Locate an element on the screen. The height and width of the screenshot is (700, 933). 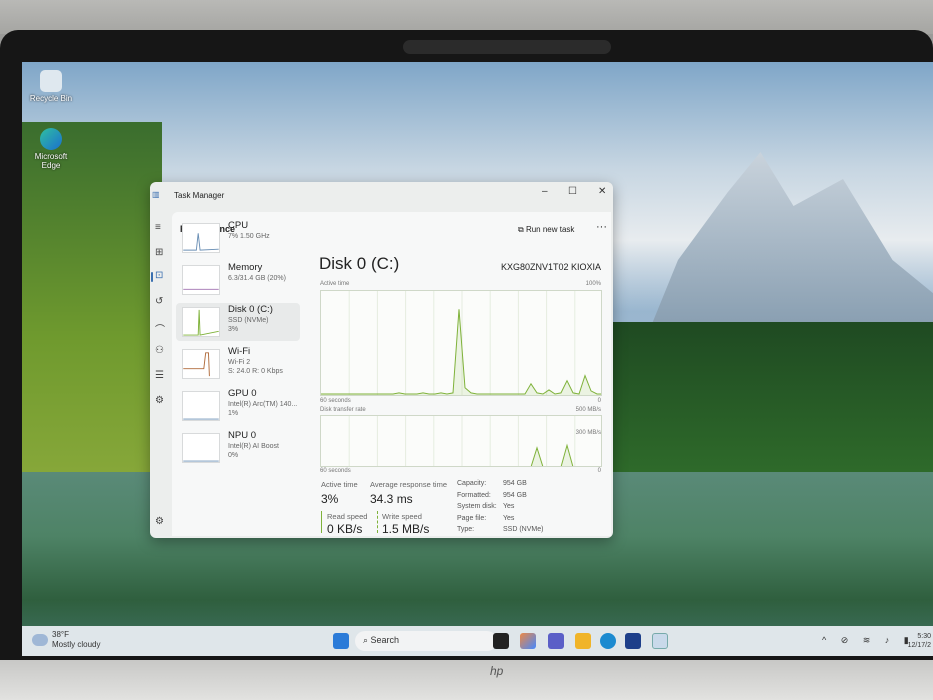
perf-item-name: NPU 0 is located at coordinates (242, 435).